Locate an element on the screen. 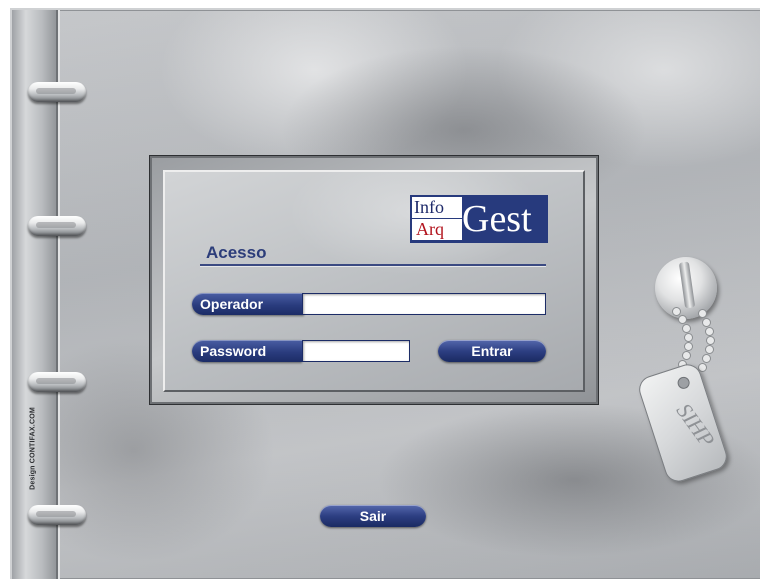 The width and height of the screenshot is (760, 579). key-tag-icon: SIHP is located at coordinates (683, 423).